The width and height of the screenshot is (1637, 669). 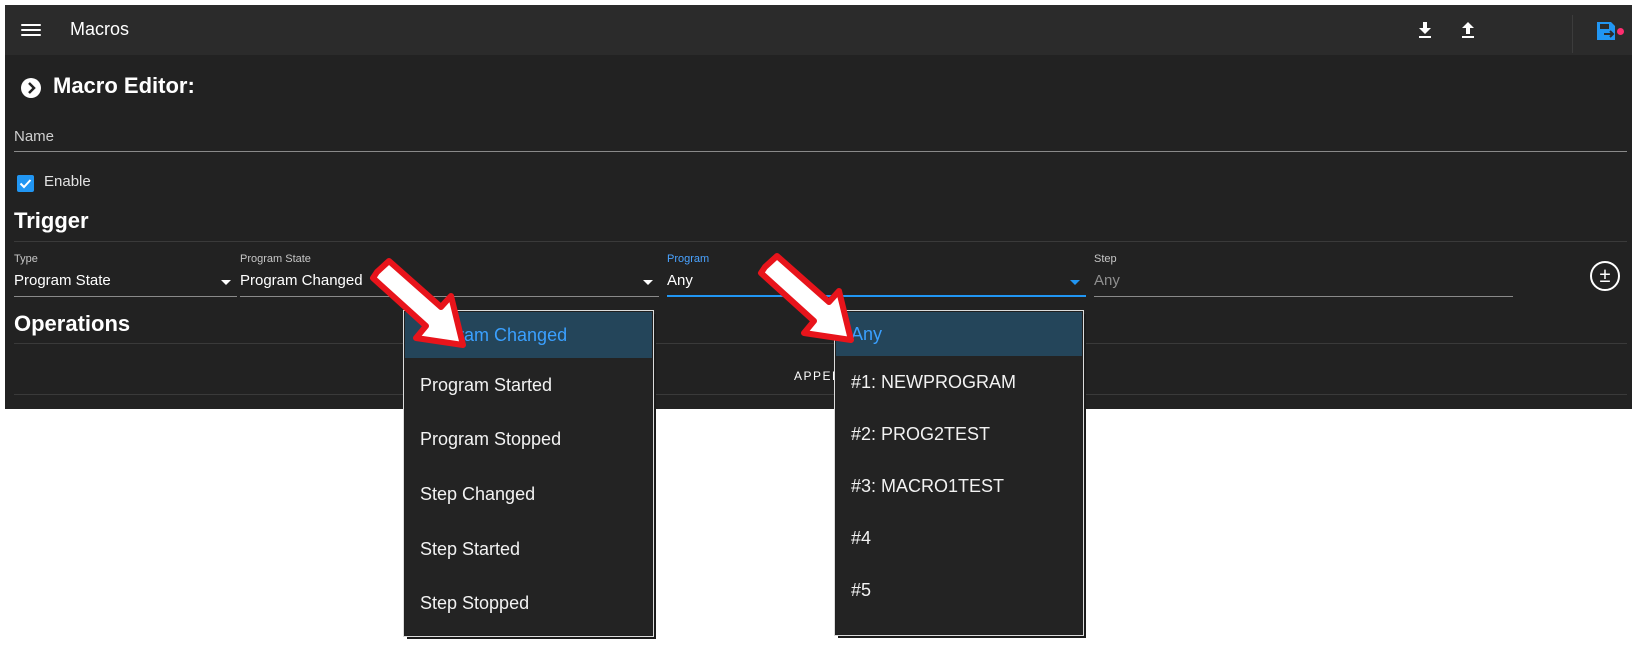 I want to click on enable-label: Enable, so click(x=67, y=181).